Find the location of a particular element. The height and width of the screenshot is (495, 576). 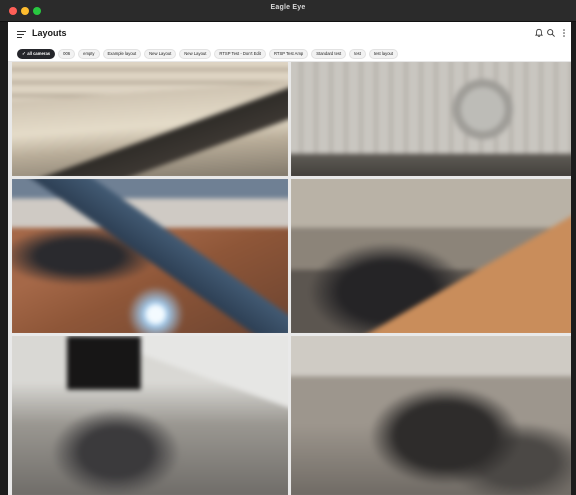

layout-chip-label: Standard test is located at coordinates (329, 53).